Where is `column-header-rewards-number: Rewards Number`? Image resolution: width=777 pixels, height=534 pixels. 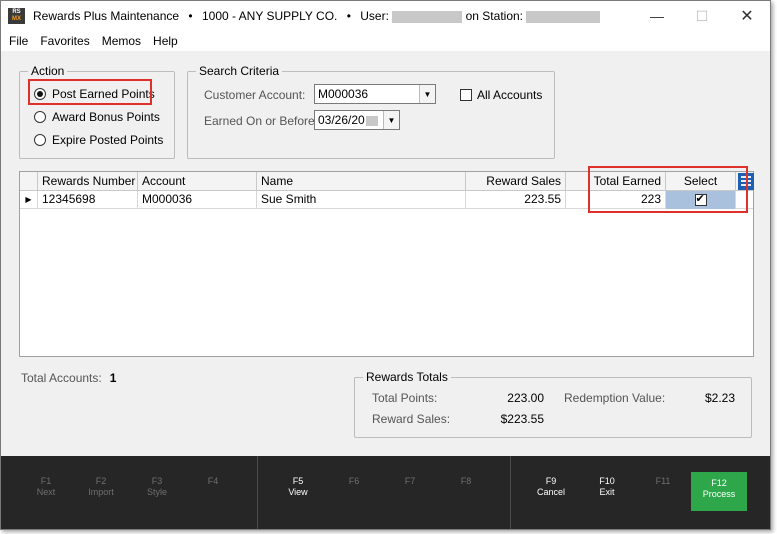 column-header-rewards-number: Rewards Number is located at coordinates (88, 181).